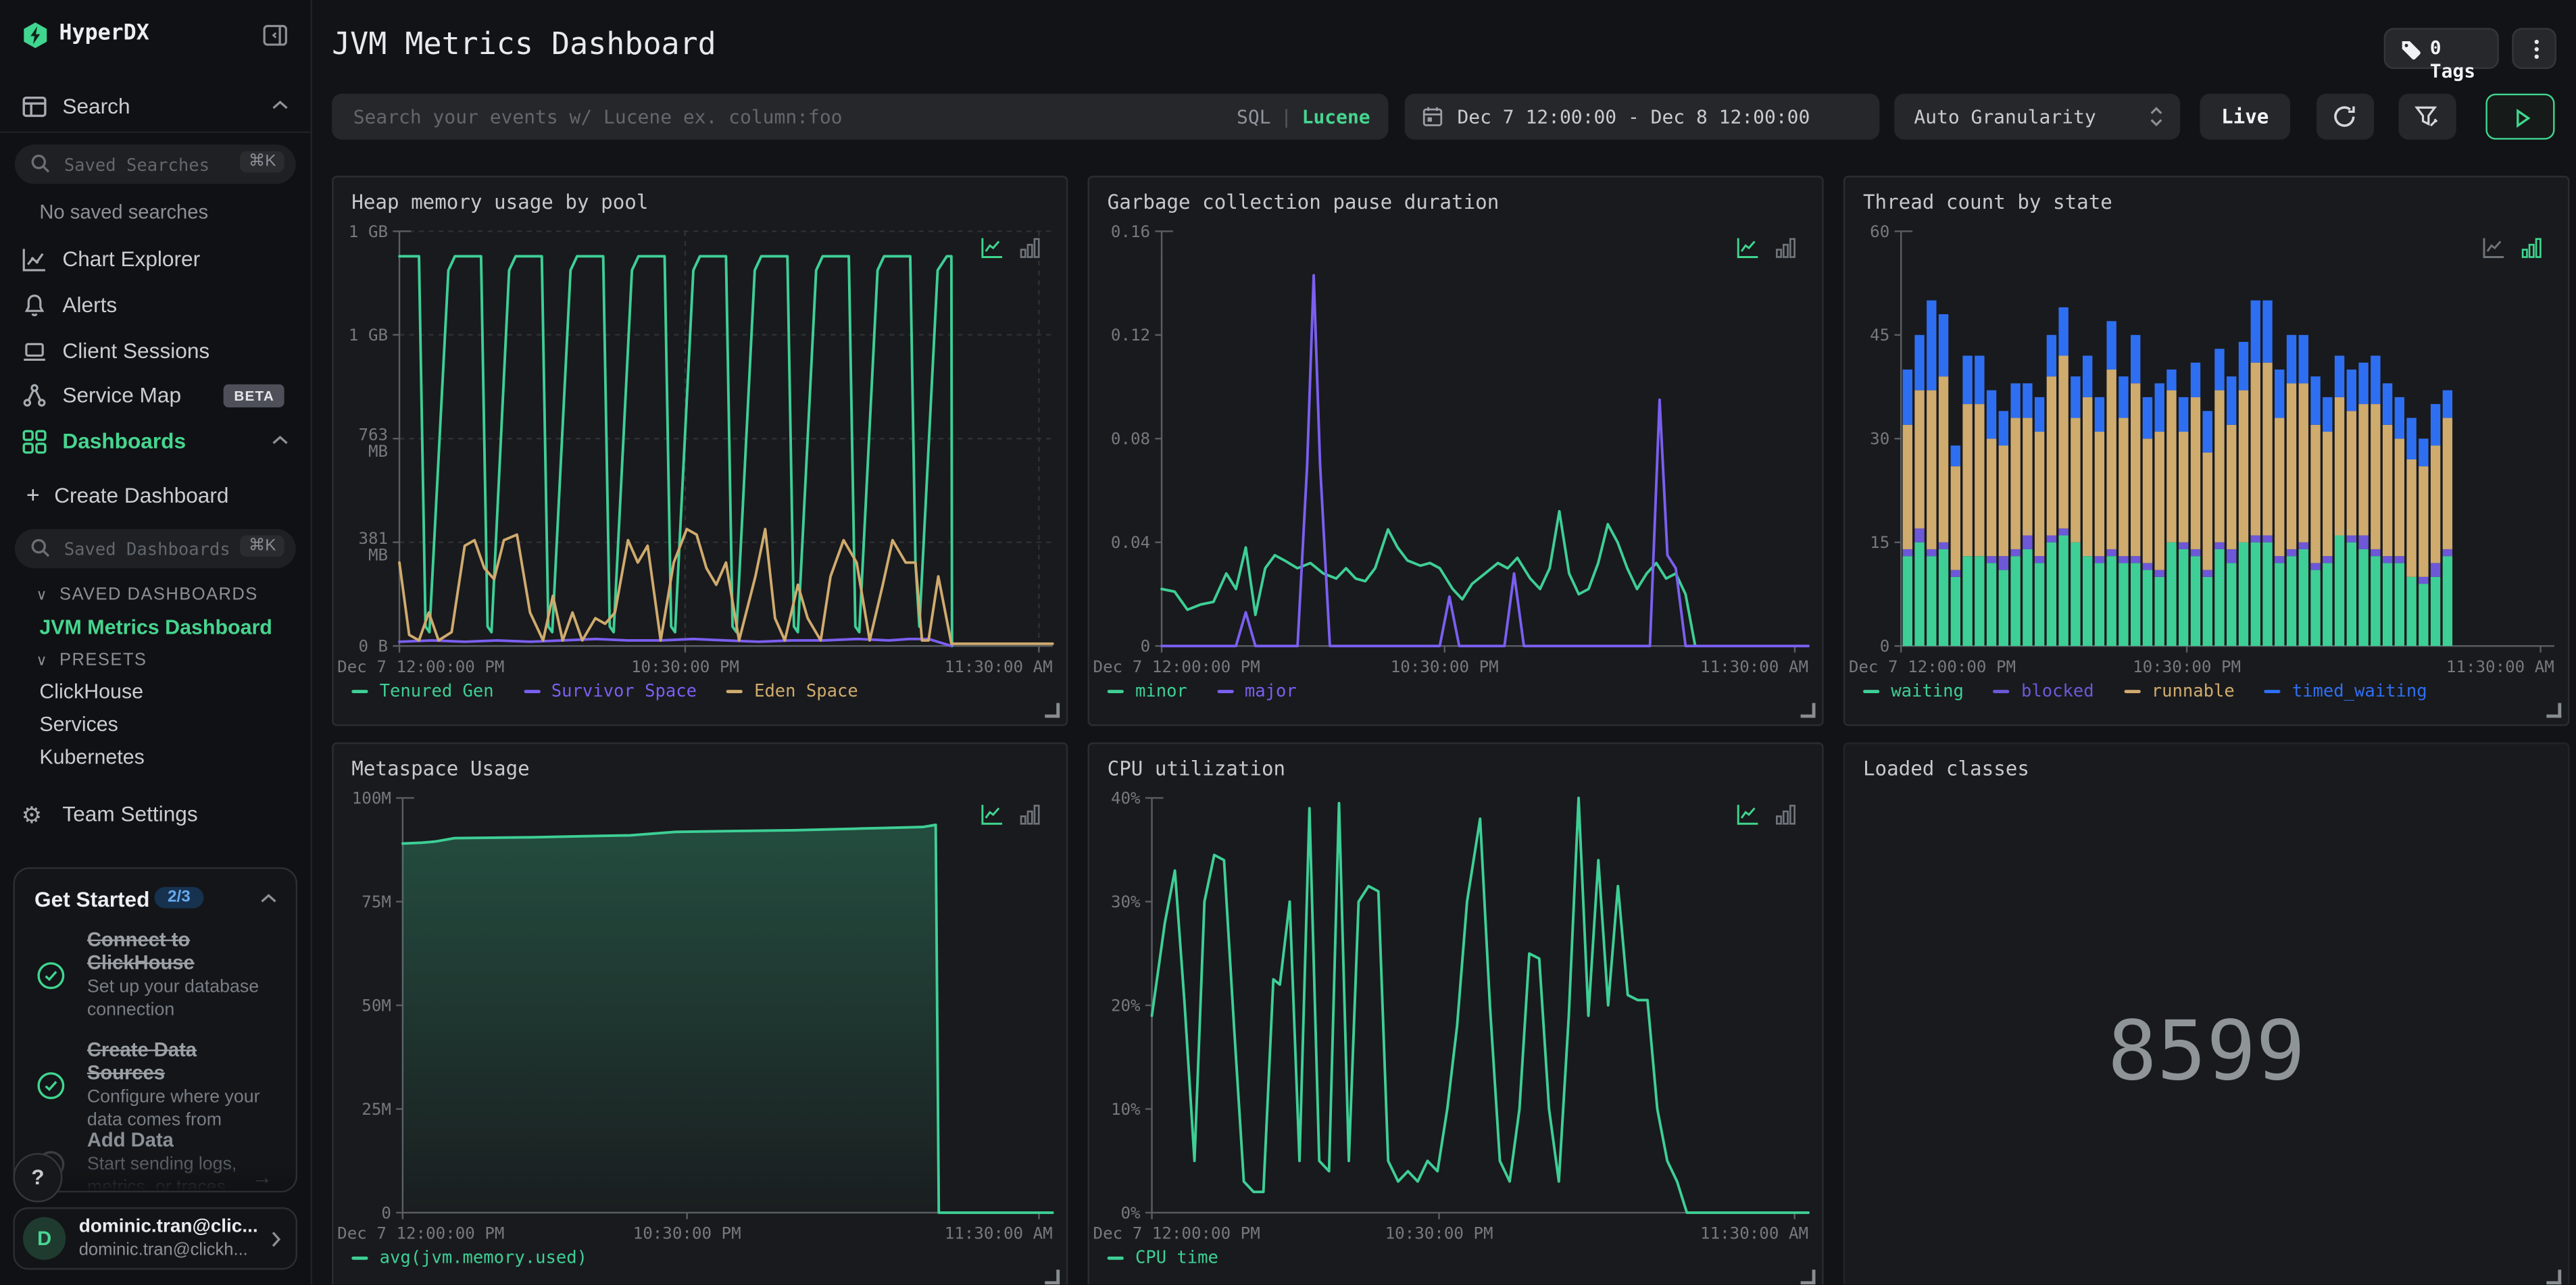 This screenshot has height=1285, width=2576. I want to click on panel-title: Garbage collection pause duration, so click(1304, 202).